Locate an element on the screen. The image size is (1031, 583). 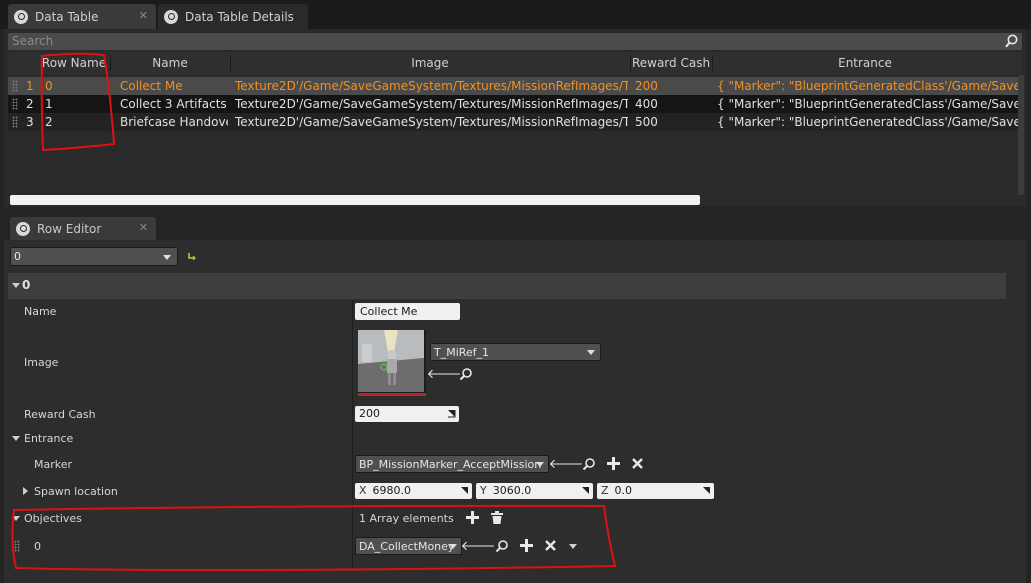
x-axis-label: X is located at coordinates (363, 490).